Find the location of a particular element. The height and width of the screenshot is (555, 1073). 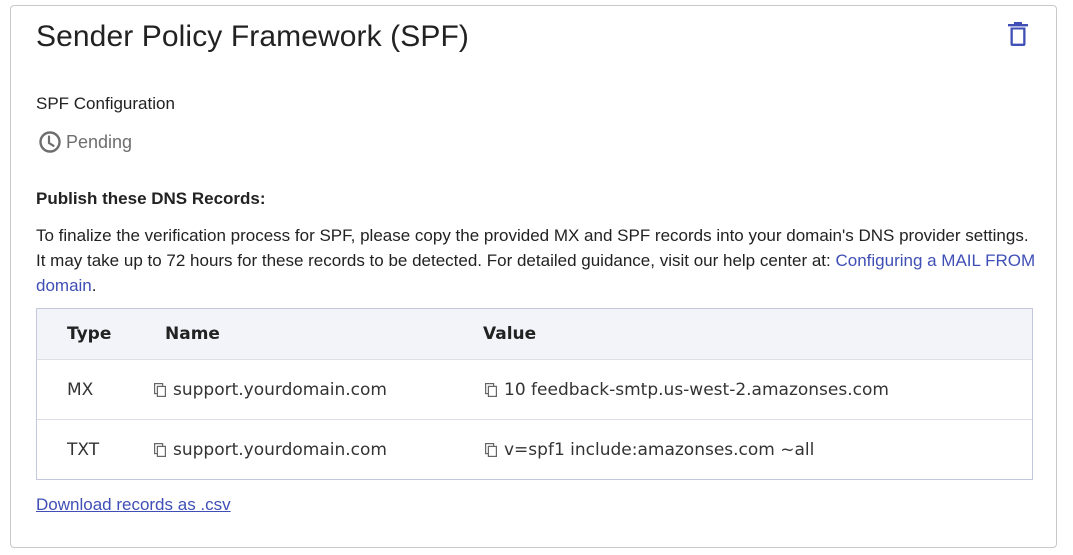

card-title: Sender Policy Framework (SPF) is located at coordinates (253, 36).